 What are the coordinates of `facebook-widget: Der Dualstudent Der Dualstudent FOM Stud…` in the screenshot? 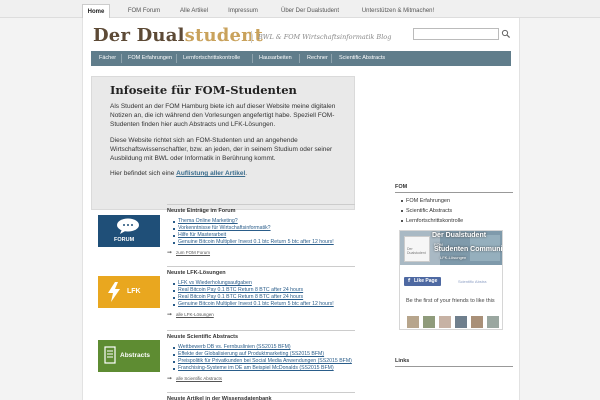 It's located at (451, 280).